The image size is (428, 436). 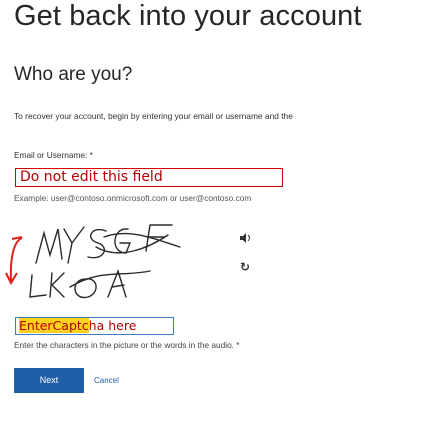 What do you see at coordinates (245, 239) in the screenshot?
I see `speaker-icon` at bounding box center [245, 239].